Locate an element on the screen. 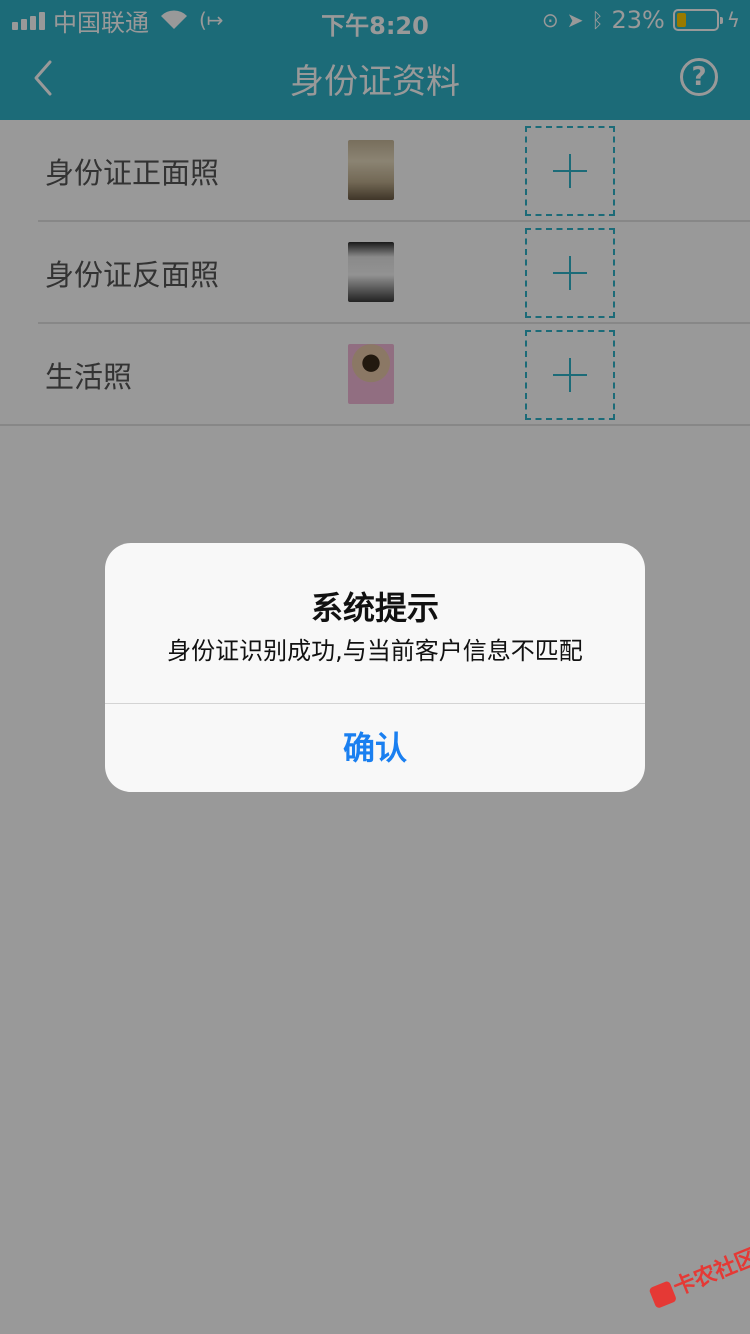  alert-dialog: 系统提示 身份证识别成功,与当前客户信息不匹配 确认 is located at coordinates (375, 667).